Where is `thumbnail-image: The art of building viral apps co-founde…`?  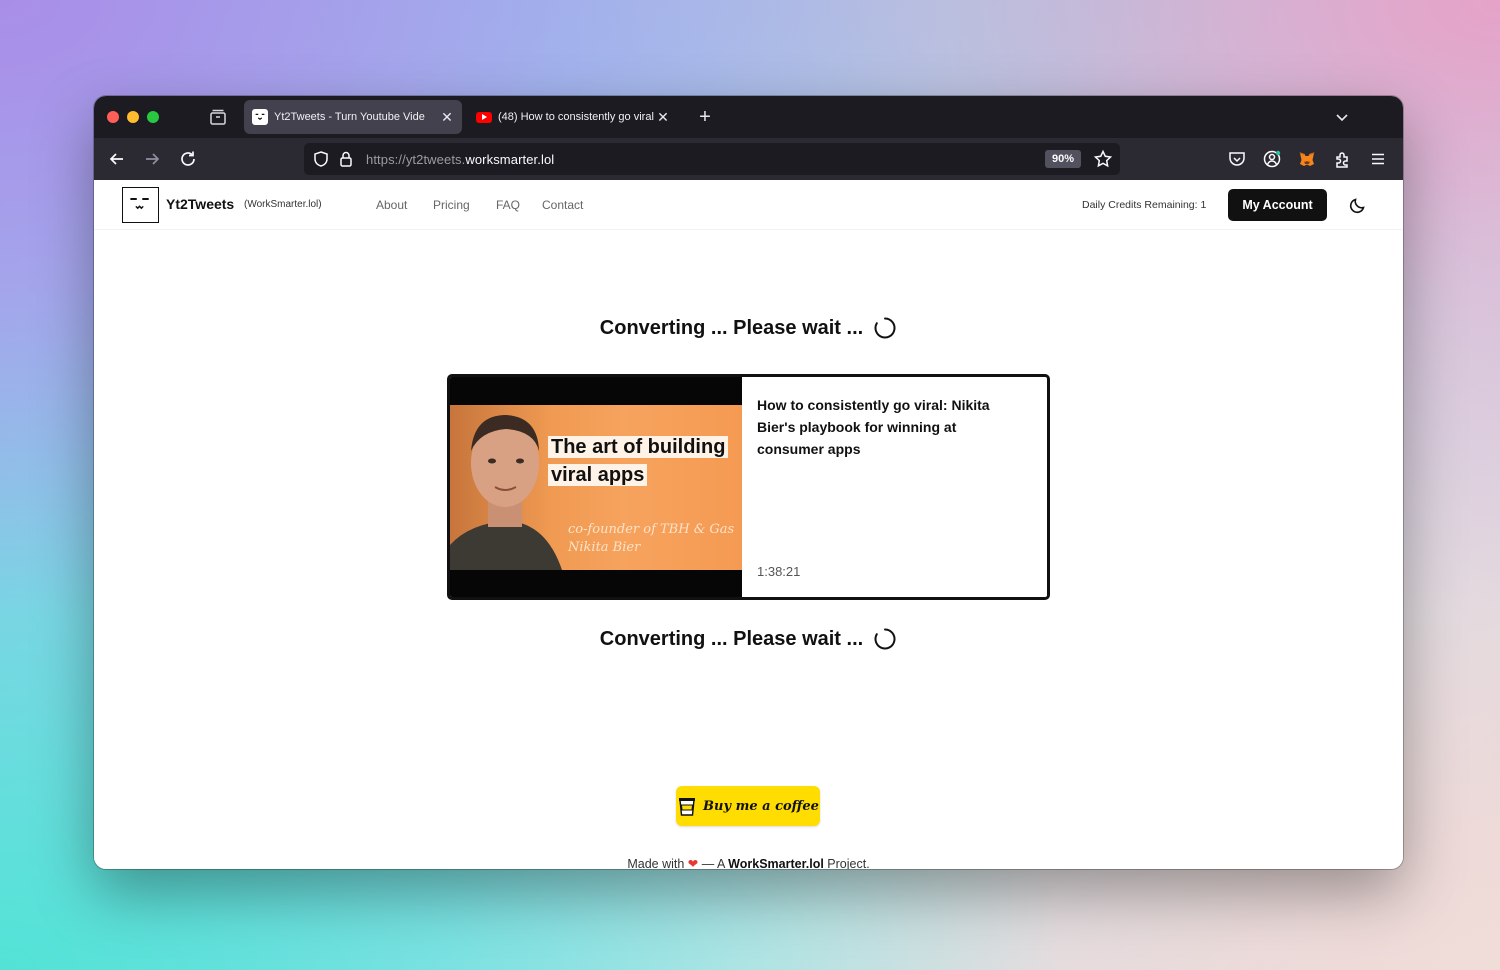
thumbnail-image: The art of building viral apps co-founde… is located at coordinates (596, 487).